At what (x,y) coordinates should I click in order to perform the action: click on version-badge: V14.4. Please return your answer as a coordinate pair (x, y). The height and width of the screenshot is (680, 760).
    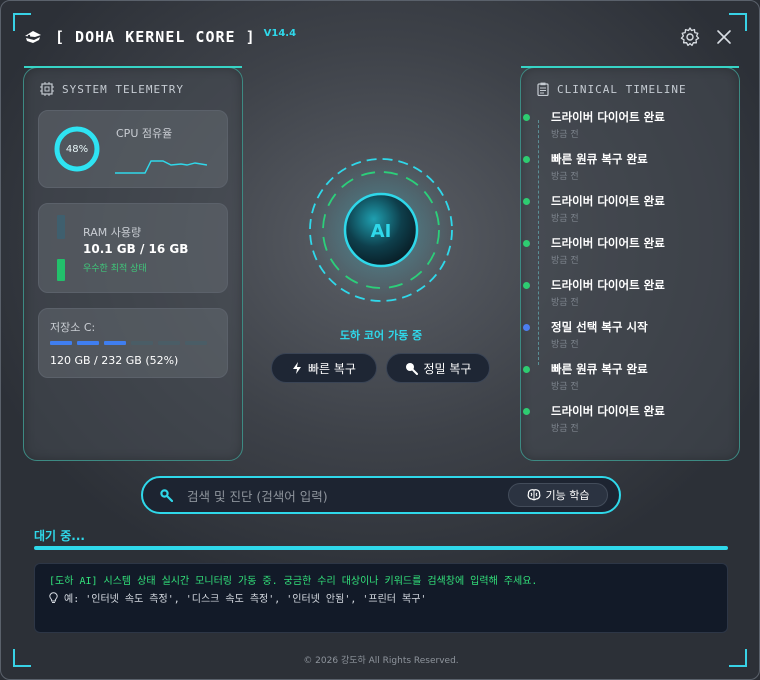
    Looking at the image, I should click on (280, 33).